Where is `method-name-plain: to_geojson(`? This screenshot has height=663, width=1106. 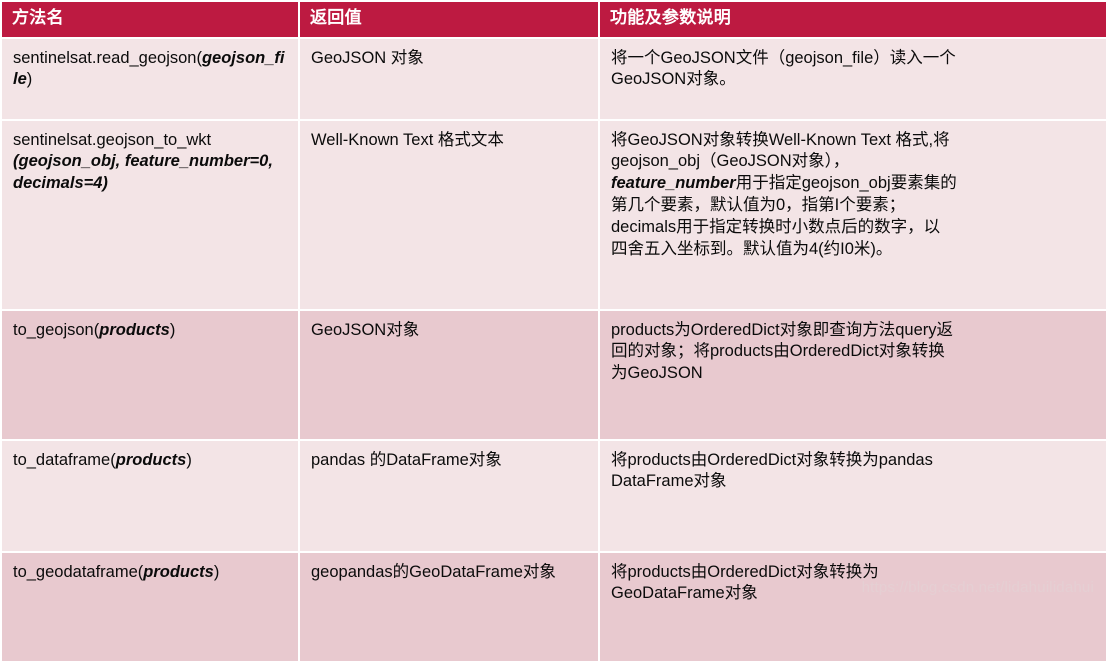
method-name-plain: to_geojson( is located at coordinates (56, 329).